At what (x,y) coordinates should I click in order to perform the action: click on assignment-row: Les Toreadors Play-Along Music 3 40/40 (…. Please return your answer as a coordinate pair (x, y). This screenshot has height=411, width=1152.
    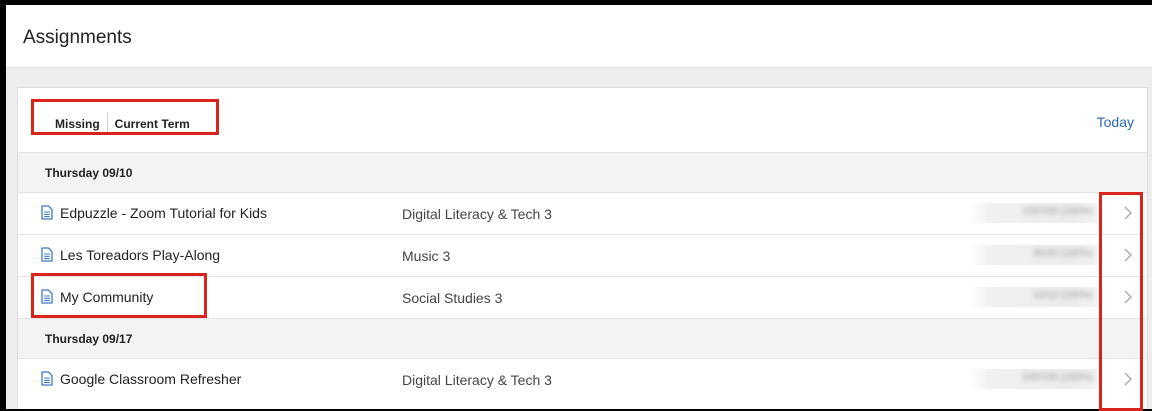
    Looking at the image, I should click on (582, 255).